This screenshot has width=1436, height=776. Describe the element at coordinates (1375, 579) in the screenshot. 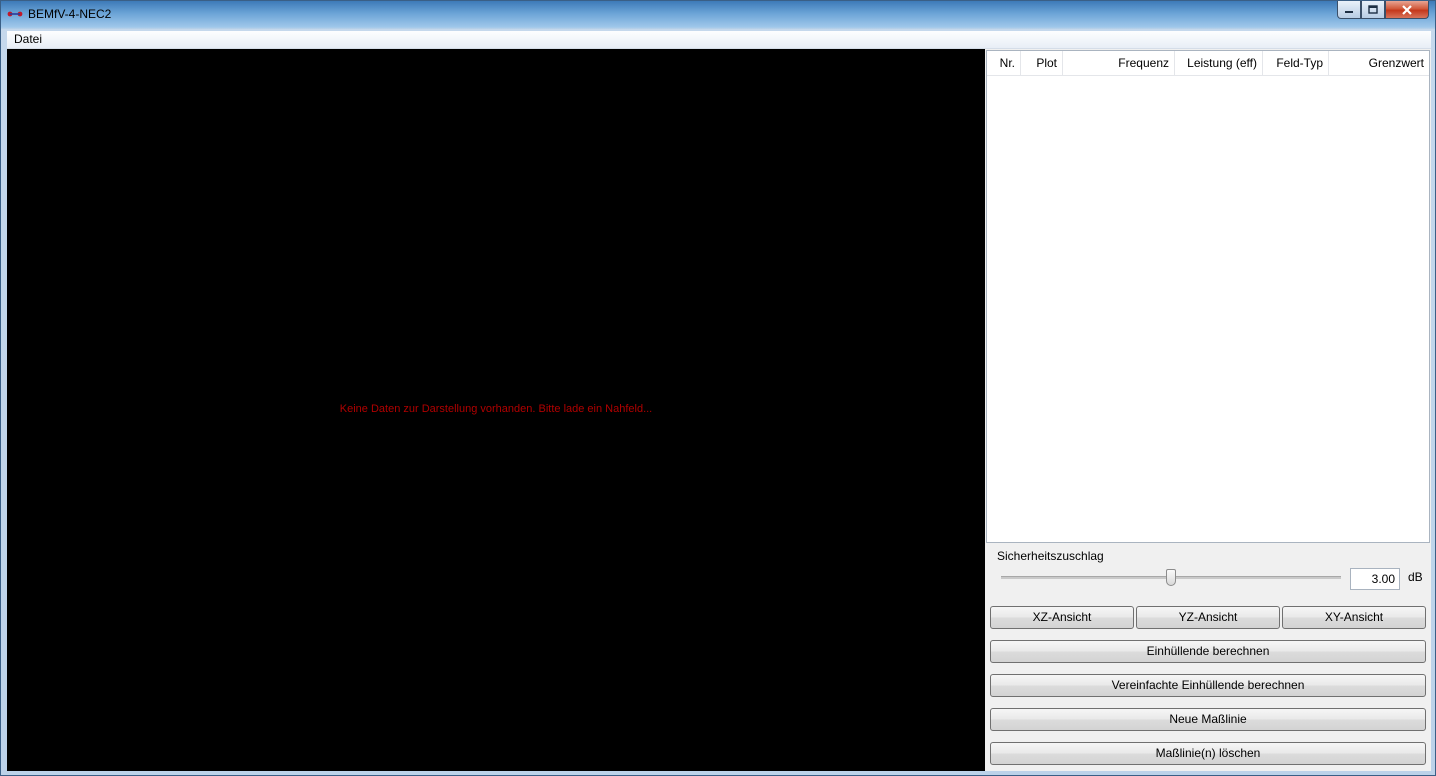

I see `safety-margin-input: 3.00` at that location.